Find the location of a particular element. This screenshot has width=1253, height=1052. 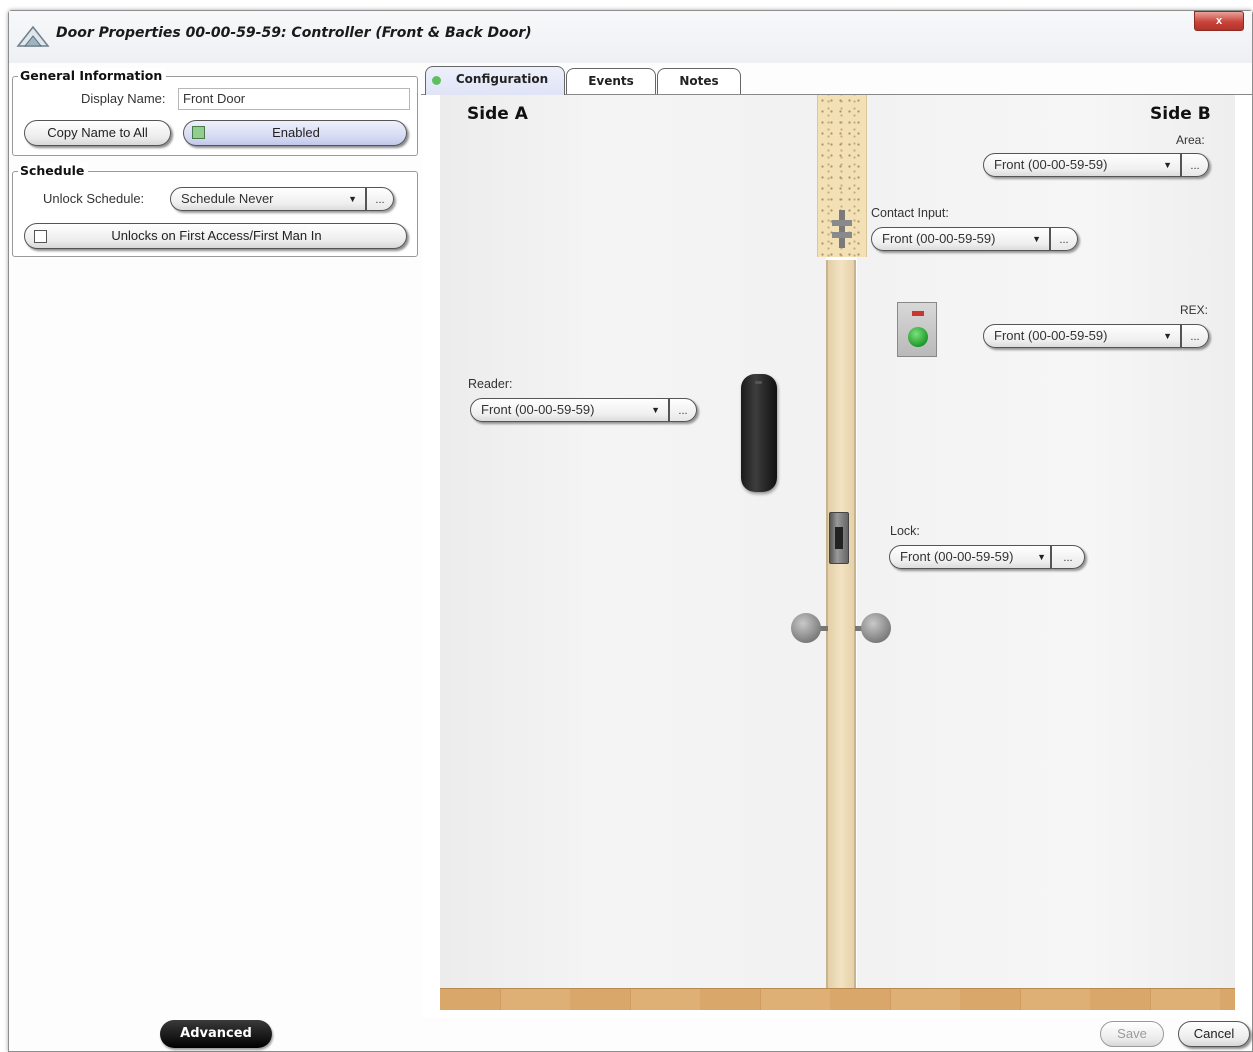

close-button: x is located at coordinates (1219, 21).